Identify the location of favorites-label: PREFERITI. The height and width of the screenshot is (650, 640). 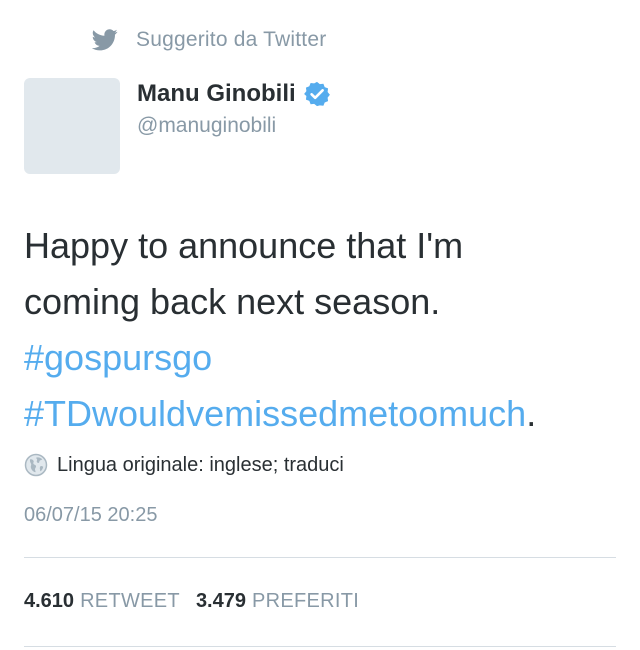
(306, 601).